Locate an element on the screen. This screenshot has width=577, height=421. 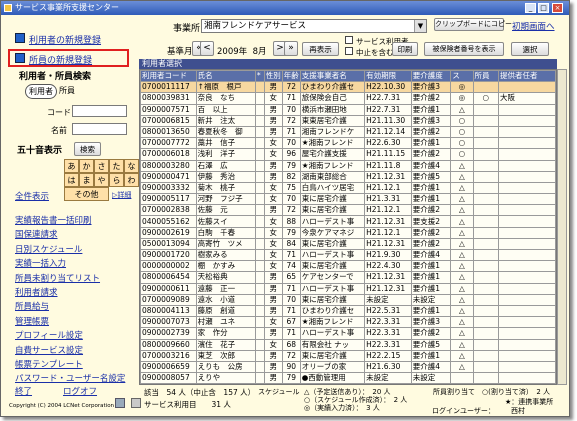
end-link: 終了 is located at coordinates (23, 391).